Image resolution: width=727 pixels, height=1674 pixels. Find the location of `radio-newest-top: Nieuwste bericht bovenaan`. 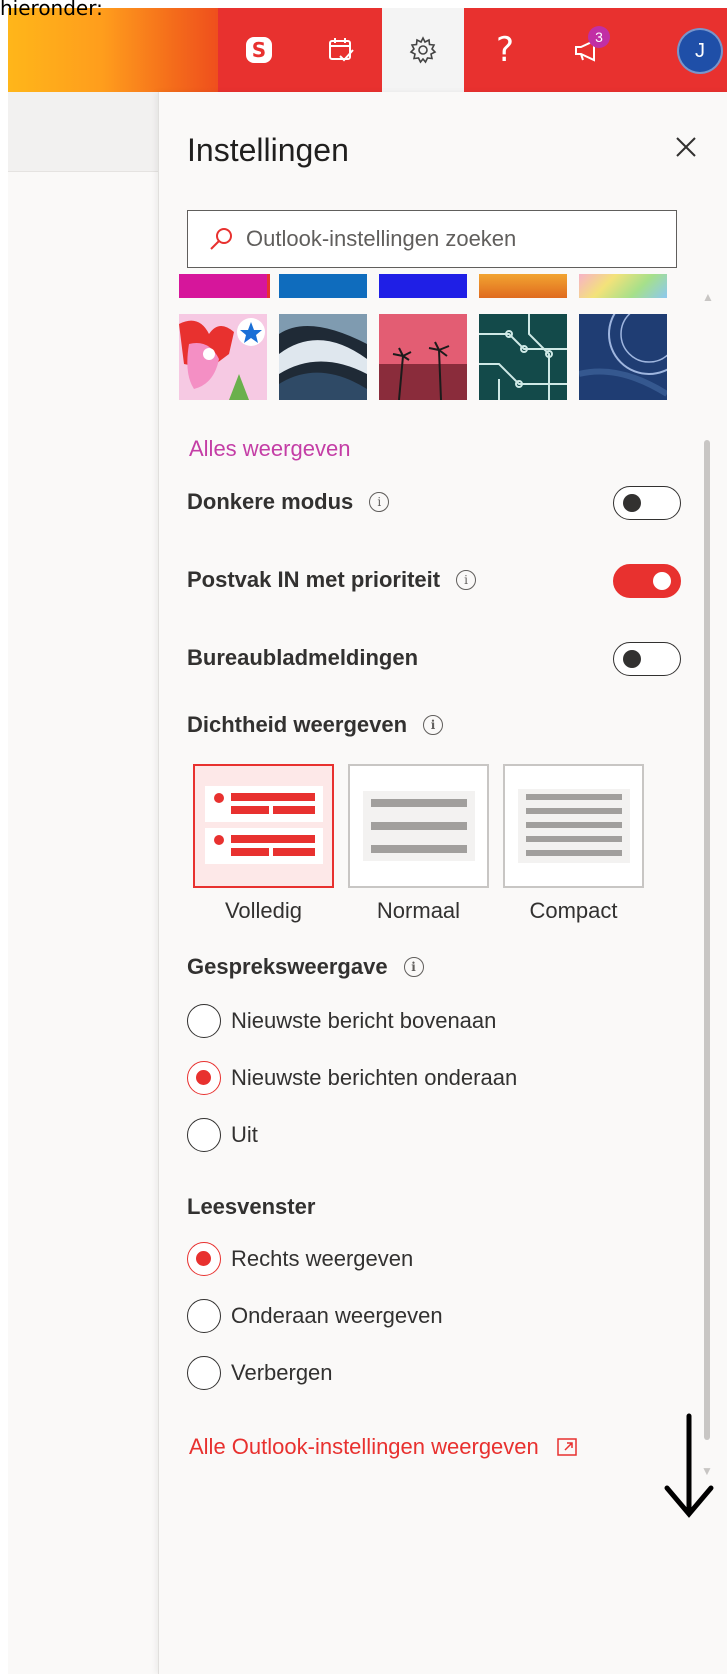

radio-newest-top: Nieuwste bericht bovenaan is located at coordinates (341, 1021).